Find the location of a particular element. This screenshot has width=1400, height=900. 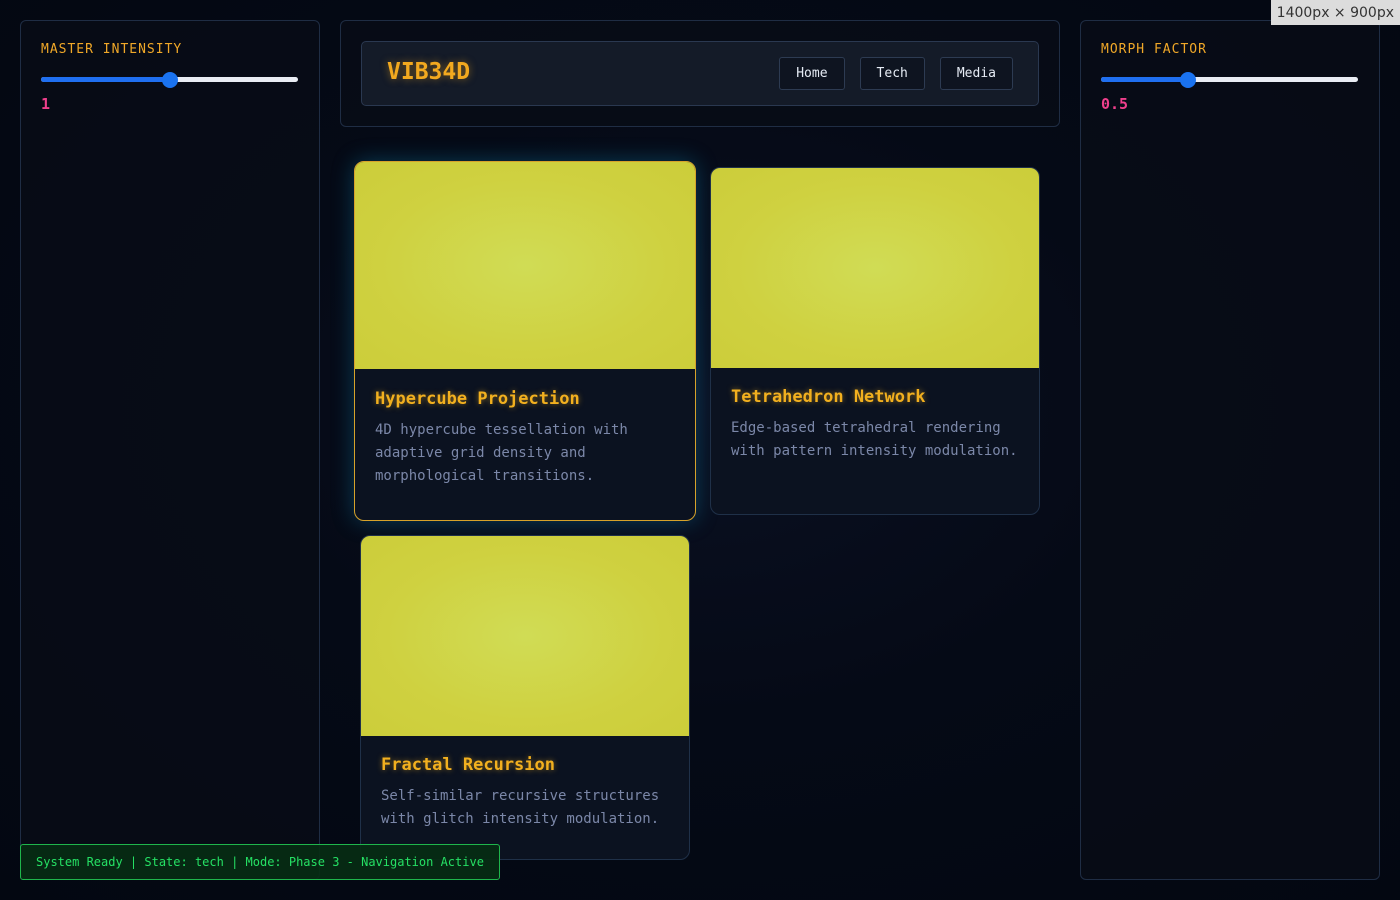

card-title: Tetrahedron Network is located at coordinates (828, 397).